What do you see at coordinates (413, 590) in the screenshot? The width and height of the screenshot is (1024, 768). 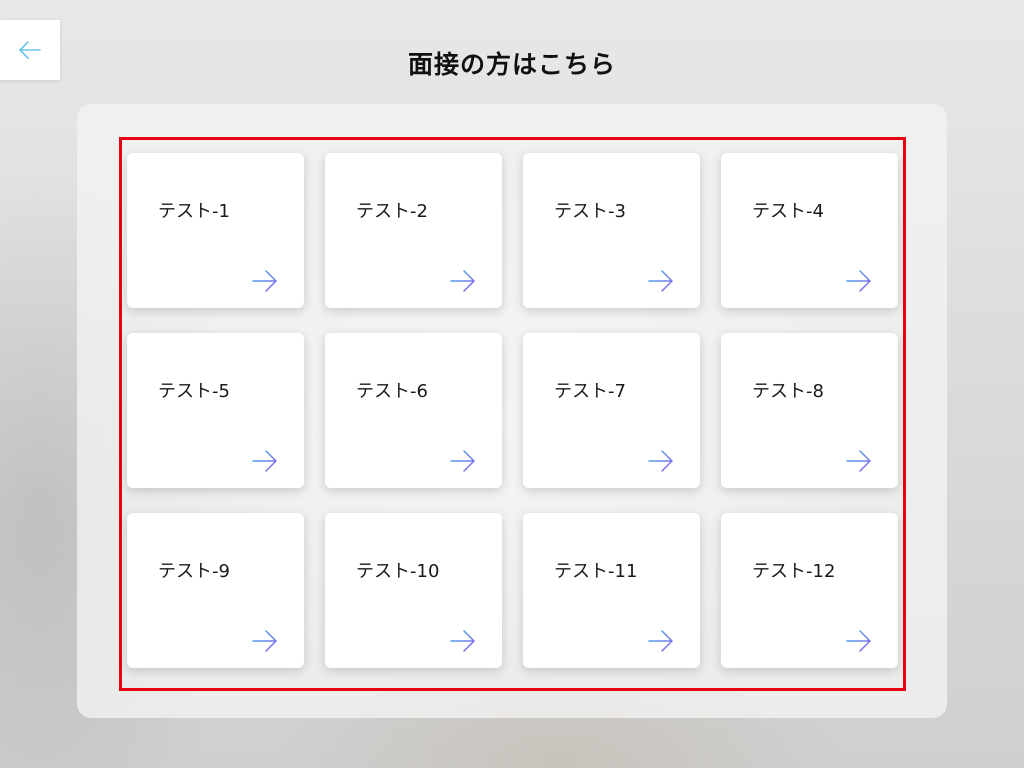 I see `card-test-10: テスト-10` at bounding box center [413, 590].